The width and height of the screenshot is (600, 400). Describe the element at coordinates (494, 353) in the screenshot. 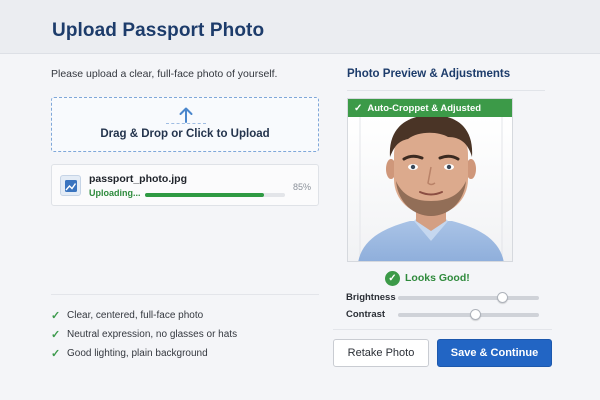

I see `save-continue-button: Save & Continue` at that location.